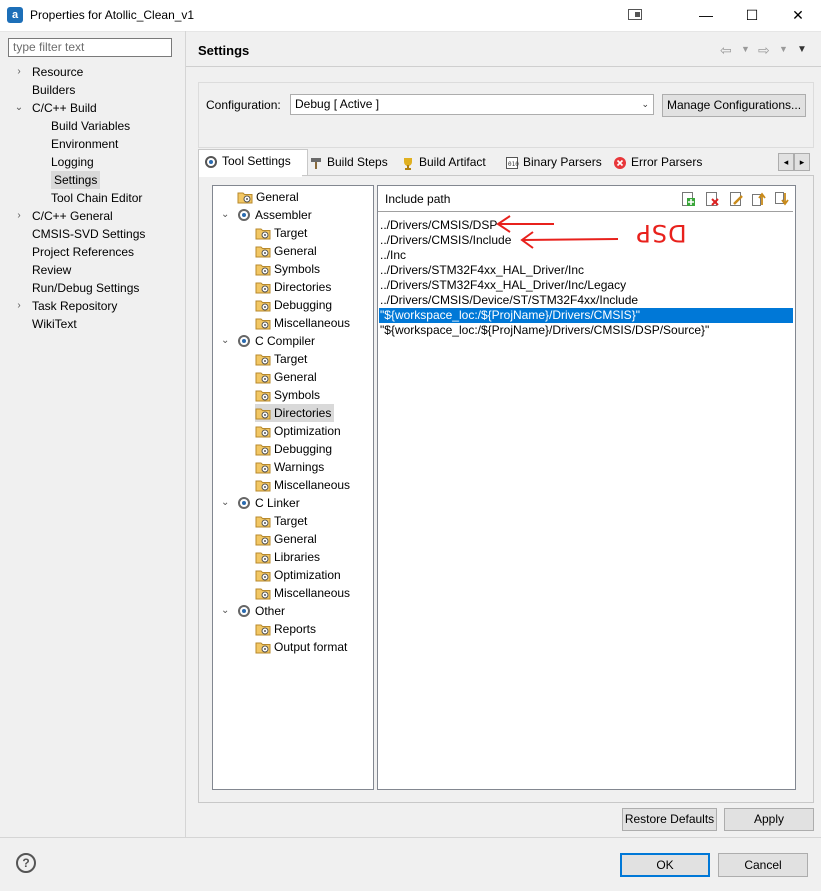  Describe the element at coordinates (346, 162) in the screenshot. I see `tab-build-steps: Build Steps` at that location.